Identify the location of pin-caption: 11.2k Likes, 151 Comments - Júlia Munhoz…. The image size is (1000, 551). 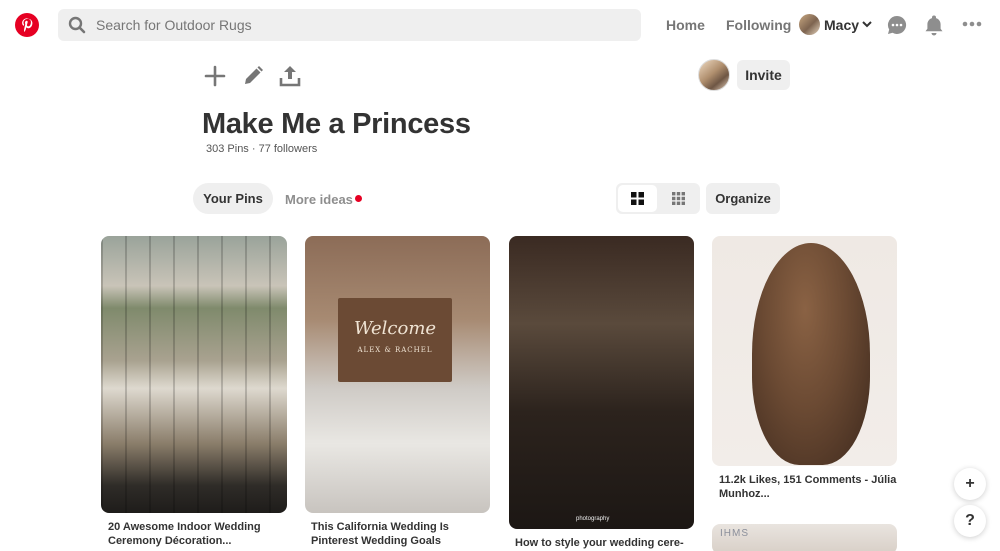
(809, 487).